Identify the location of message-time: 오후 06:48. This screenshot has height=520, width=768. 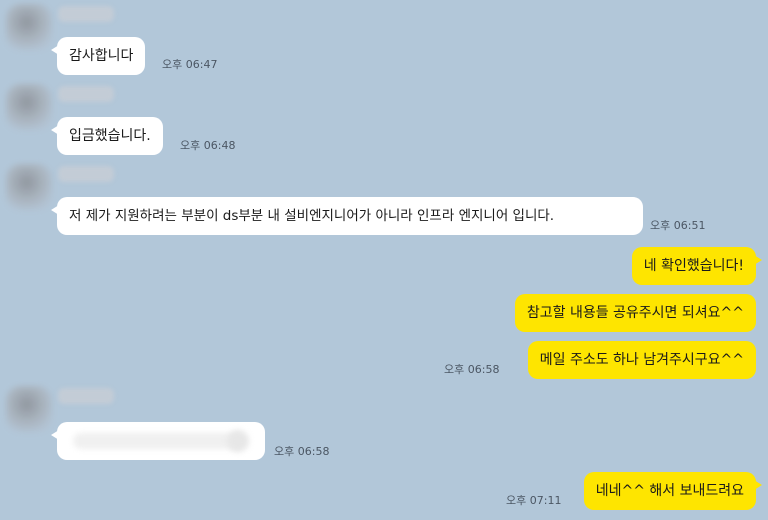
(208, 145).